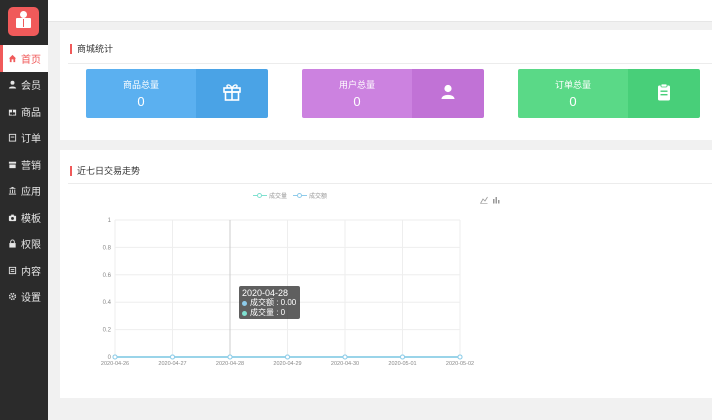  I want to click on line-chart-toggle-icon, so click(484, 198).